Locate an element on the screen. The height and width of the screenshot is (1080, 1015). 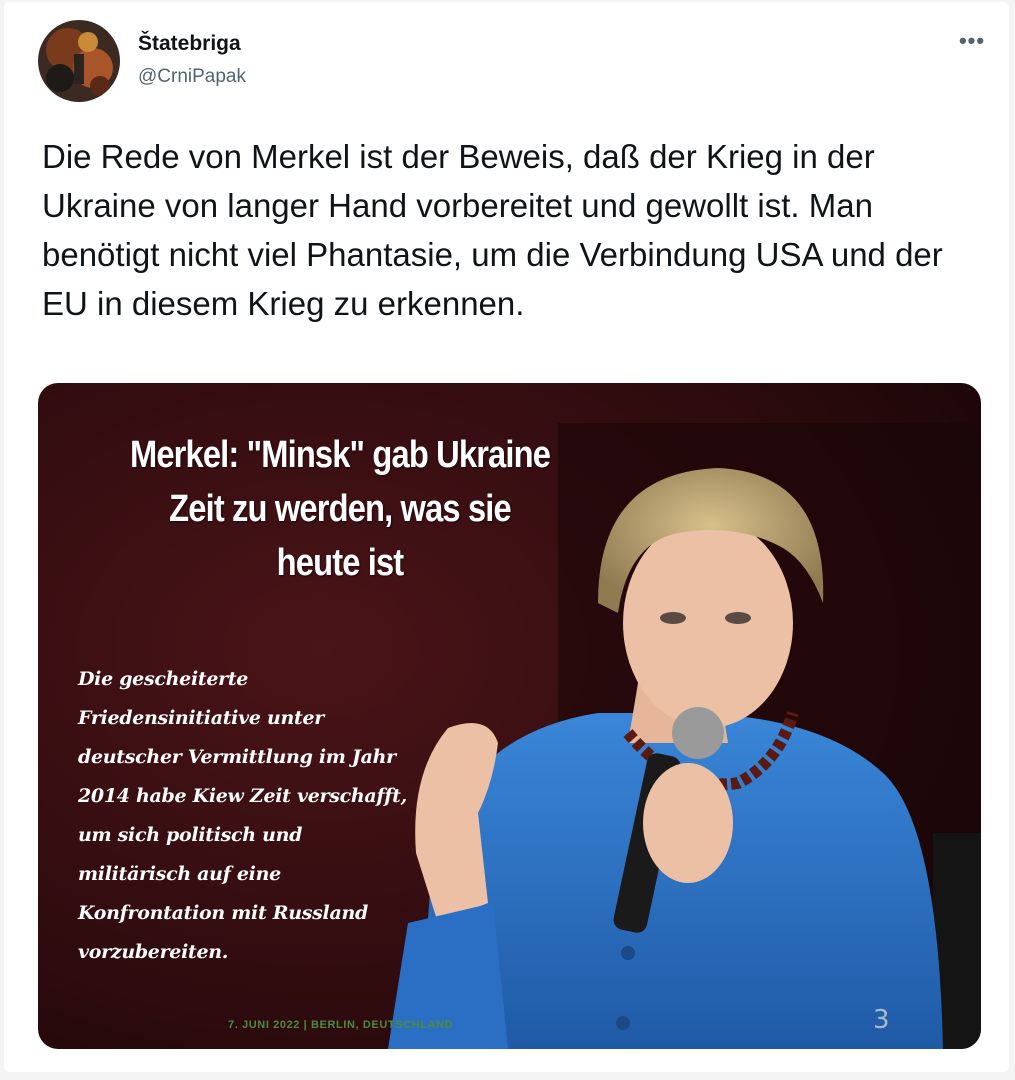
svg-text: 3 is located at coordinates (881, 1020).